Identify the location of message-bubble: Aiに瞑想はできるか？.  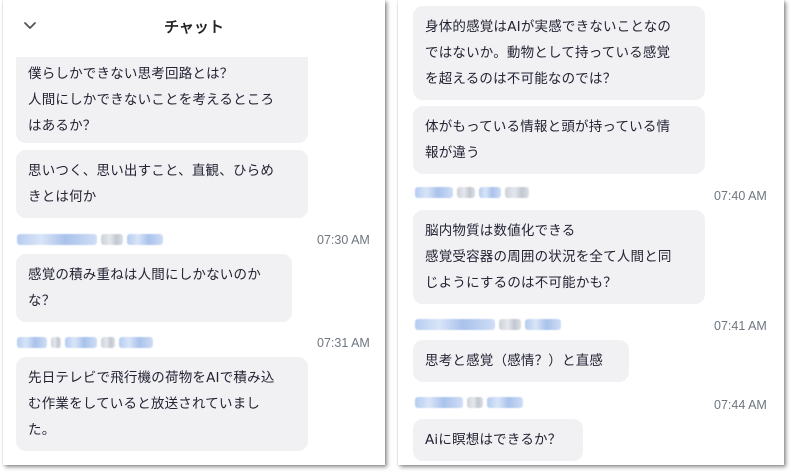
(498, 440).